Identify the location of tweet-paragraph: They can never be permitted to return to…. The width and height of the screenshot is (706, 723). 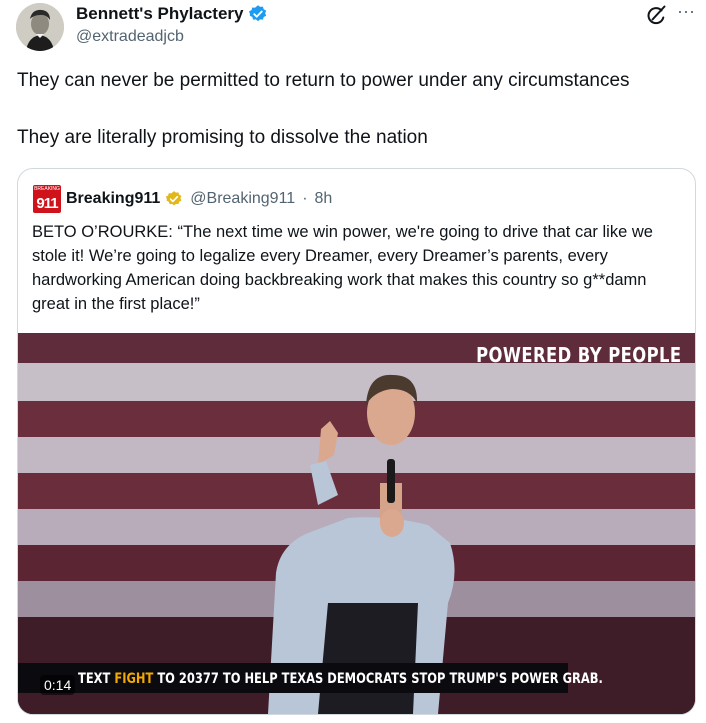
(323, 80).